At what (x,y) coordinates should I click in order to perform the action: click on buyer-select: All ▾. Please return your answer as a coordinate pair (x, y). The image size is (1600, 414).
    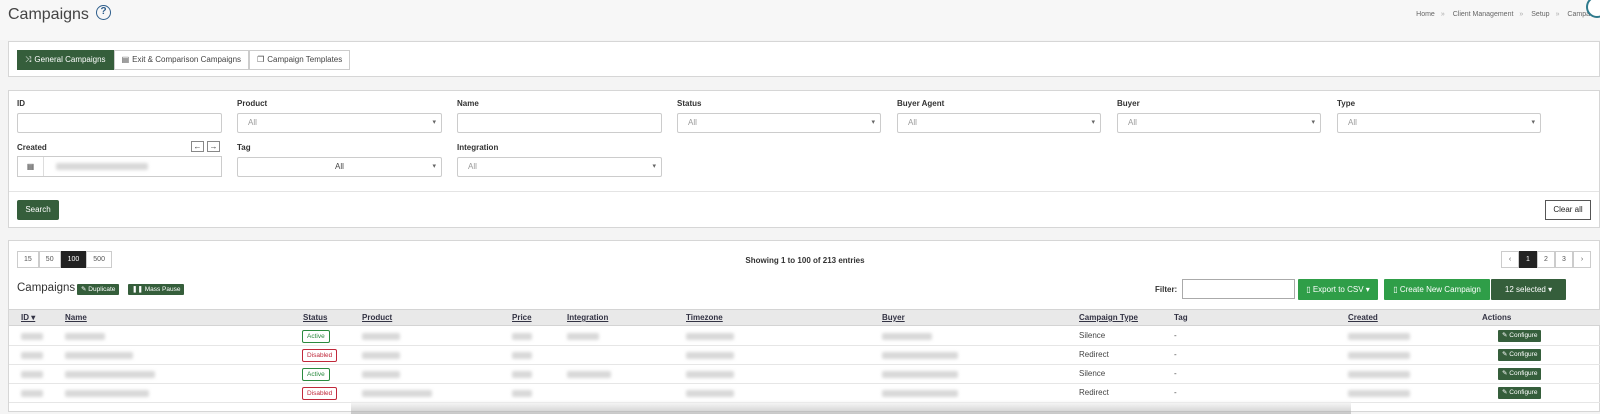
    Looking at the image, I should click on (1219, 123).